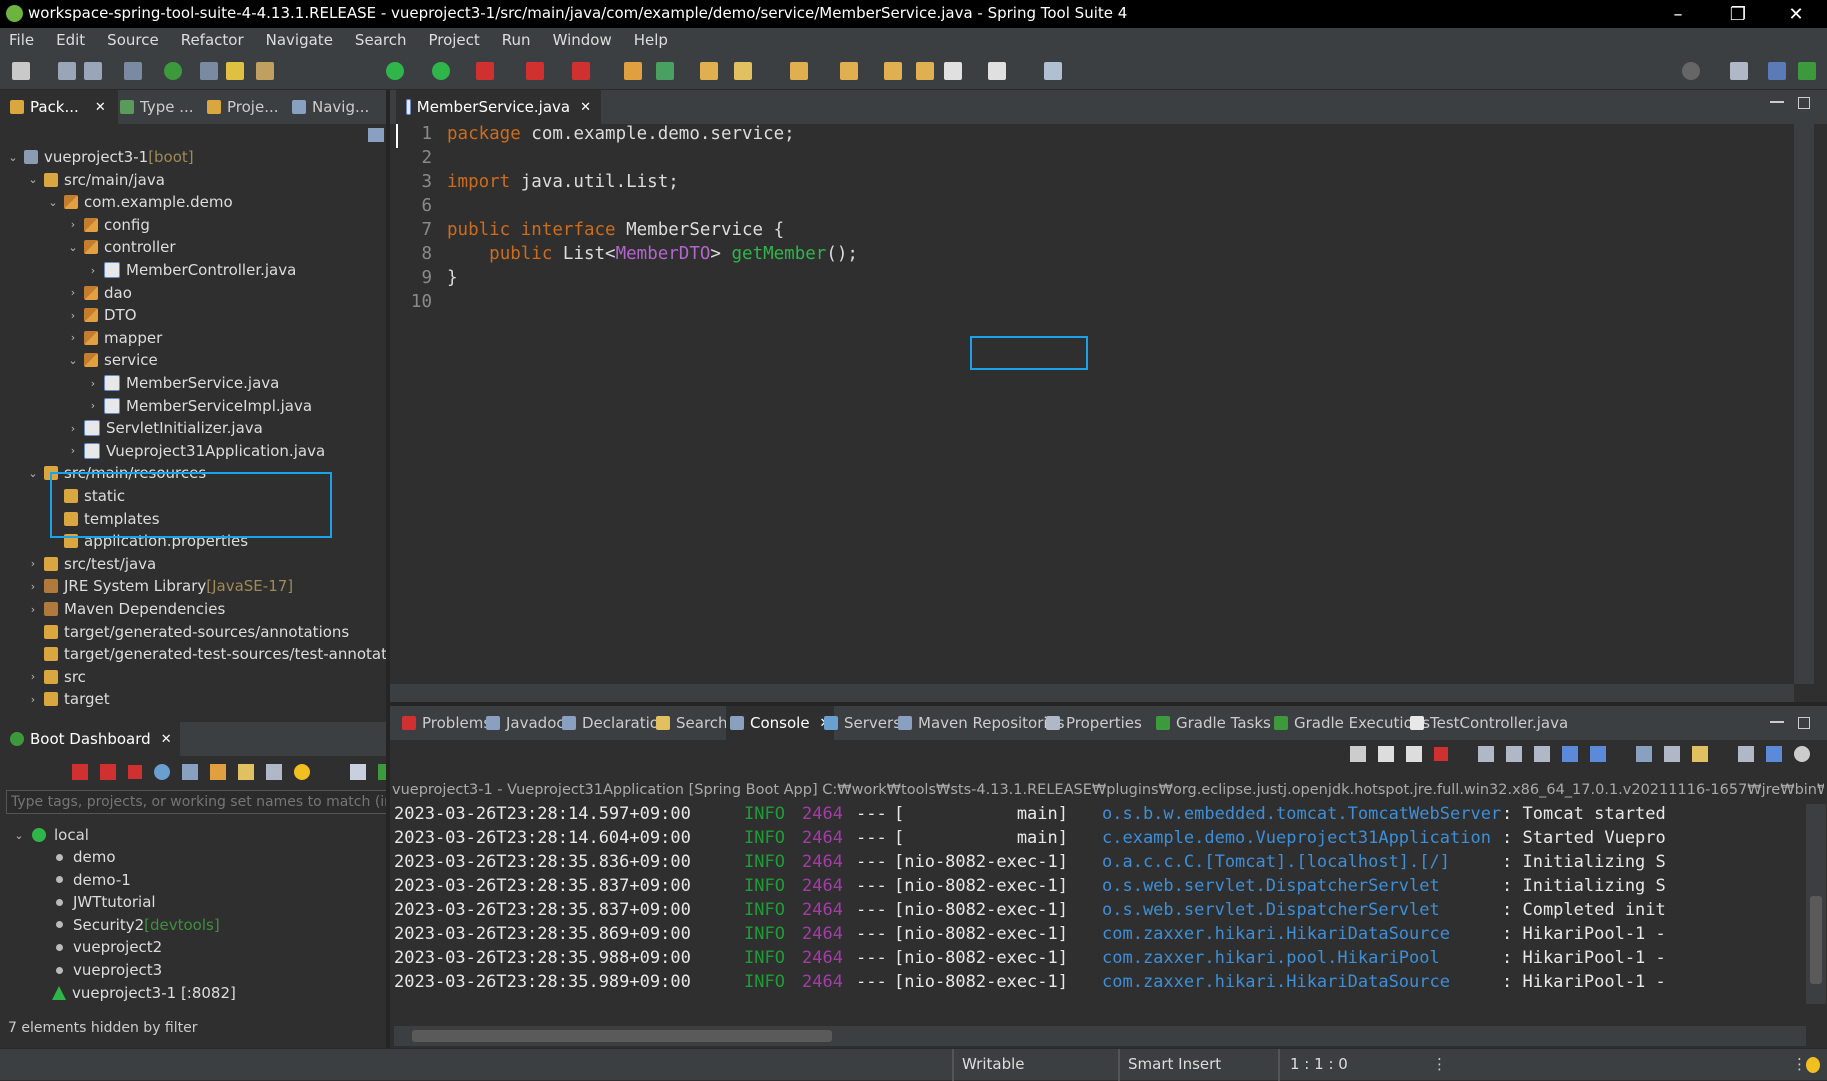 The width and height of the screenshot is (1827, 1081). Describe the element at coordinates (104, 902) in the screenshot. I see `boot-app-item: JWTtutorial` at that location.